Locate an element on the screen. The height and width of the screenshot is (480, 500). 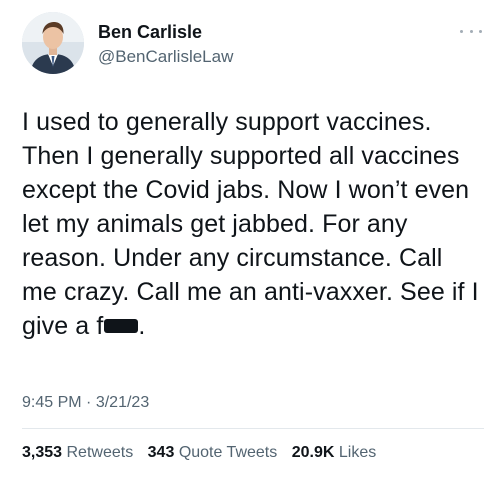
redaction-mark is located at coordinates (121, 326).